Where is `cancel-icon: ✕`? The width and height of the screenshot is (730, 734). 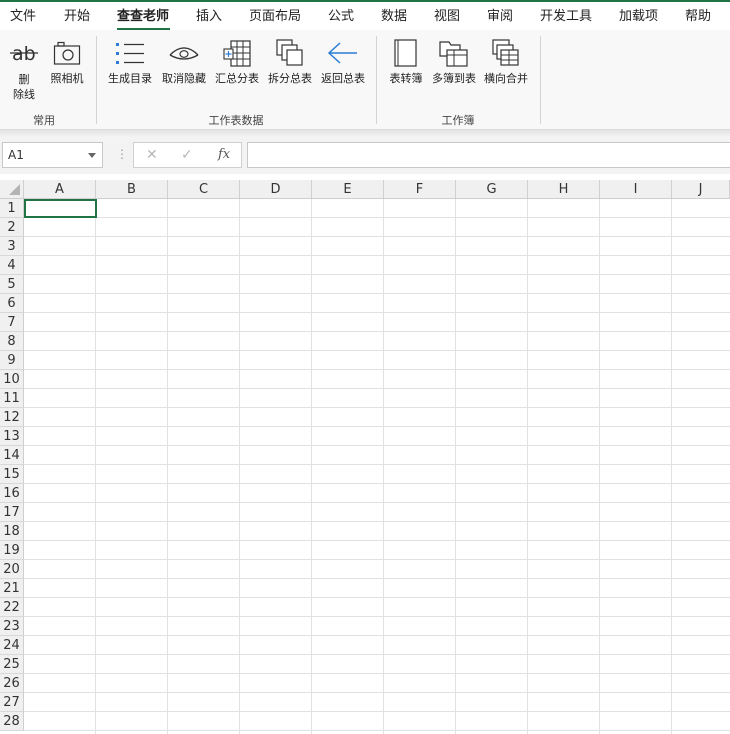 cancel-icon: ✕ is located at coordinates (152, 155).